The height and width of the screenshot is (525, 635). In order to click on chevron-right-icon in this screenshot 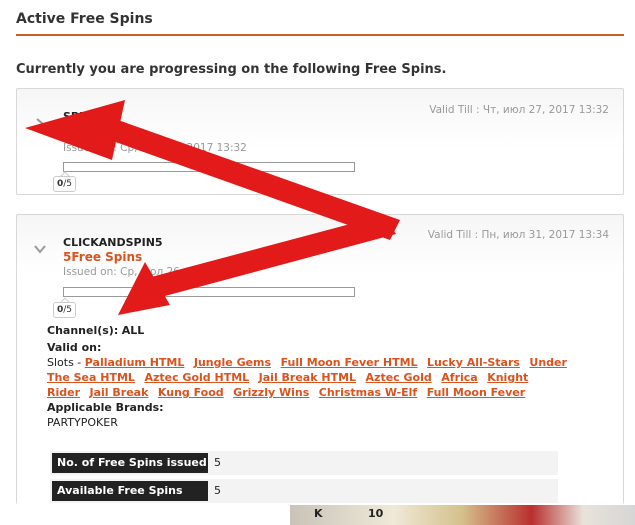, I will do `click(40, 124)`.